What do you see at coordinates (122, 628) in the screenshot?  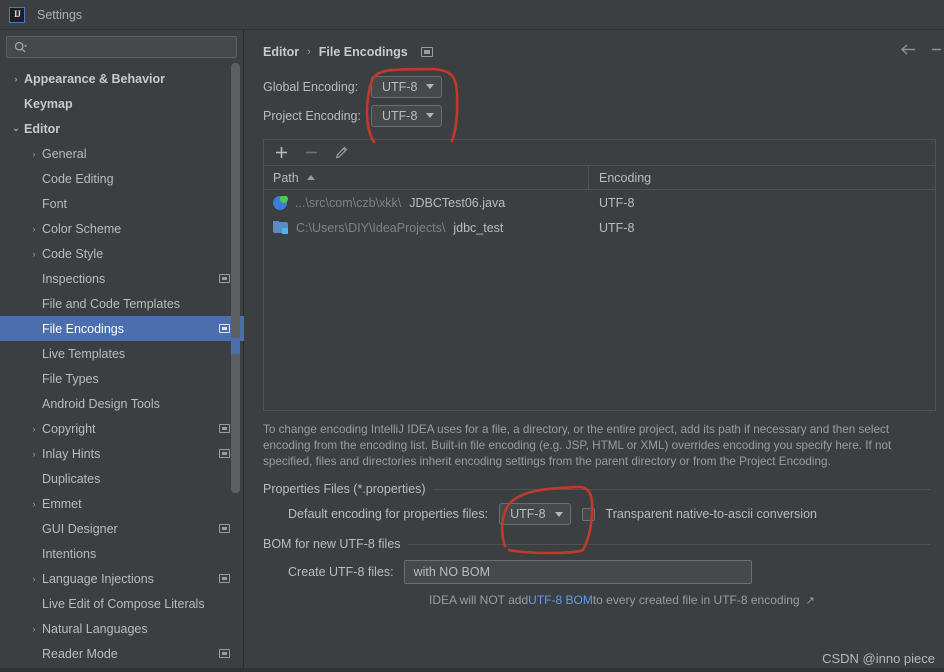 I see `sidebar-item-natural-languages: › Natural Languages` at bounding box center [122, 628].